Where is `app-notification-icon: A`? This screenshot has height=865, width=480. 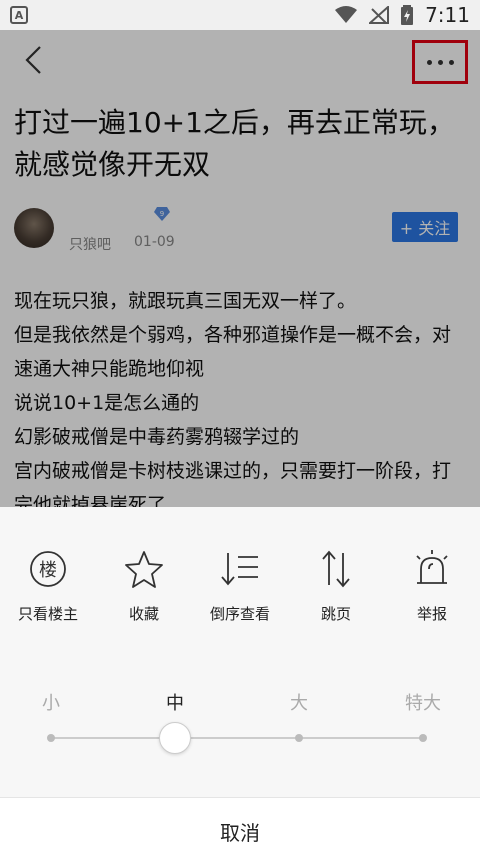
app-notification-icon: A is located at coordinates (19, 15).